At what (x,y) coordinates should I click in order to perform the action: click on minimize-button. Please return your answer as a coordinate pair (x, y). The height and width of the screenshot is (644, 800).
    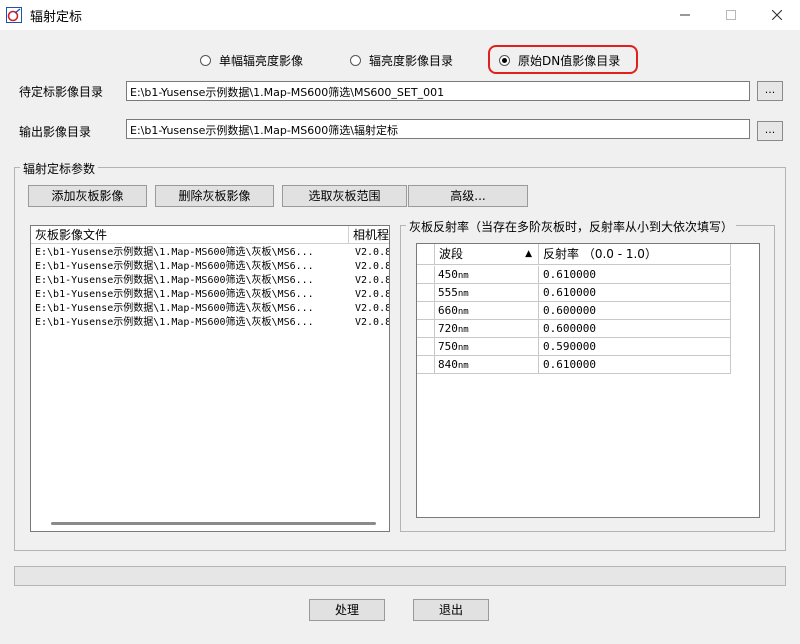
    Looking at the image, I should click on (685, 15).